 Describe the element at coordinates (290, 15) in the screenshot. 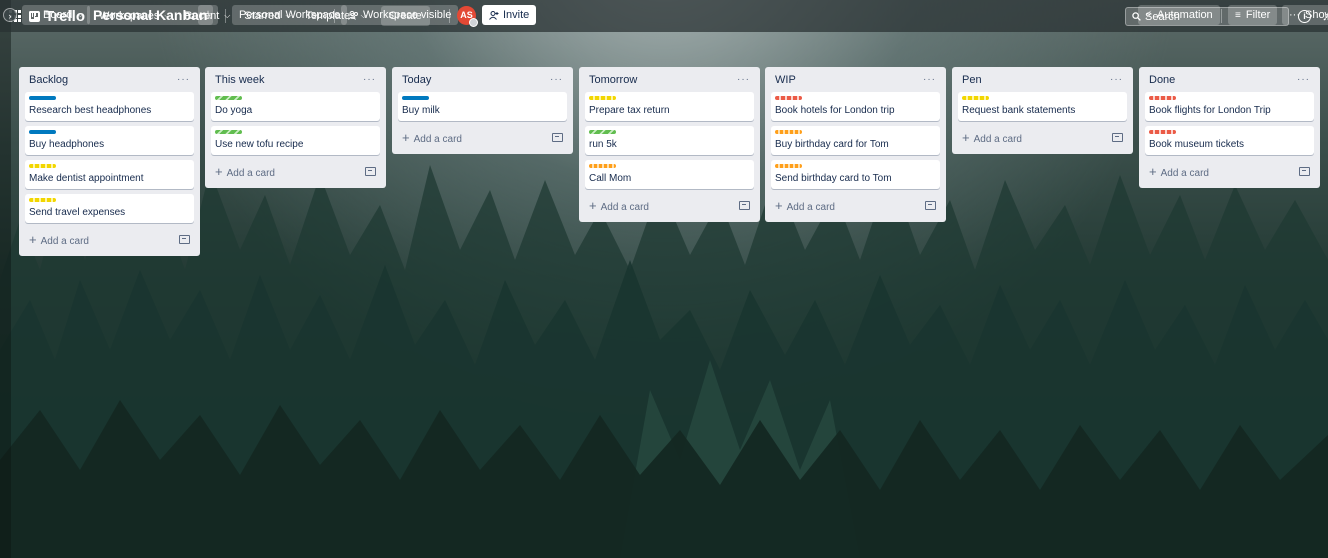

I see `workspace-button: Personal Workspace` at that location.